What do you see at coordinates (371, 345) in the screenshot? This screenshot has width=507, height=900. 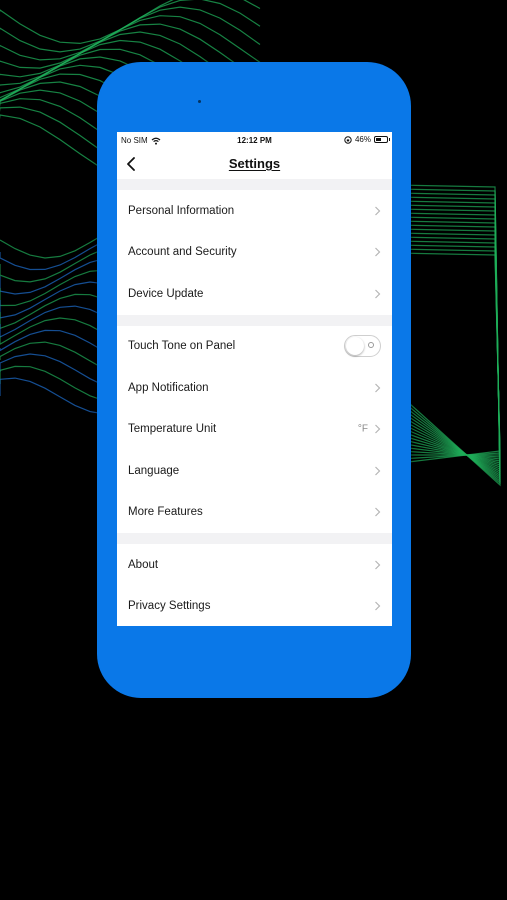 I see `toggle-off-indicator` at bounding box center [371, 345].